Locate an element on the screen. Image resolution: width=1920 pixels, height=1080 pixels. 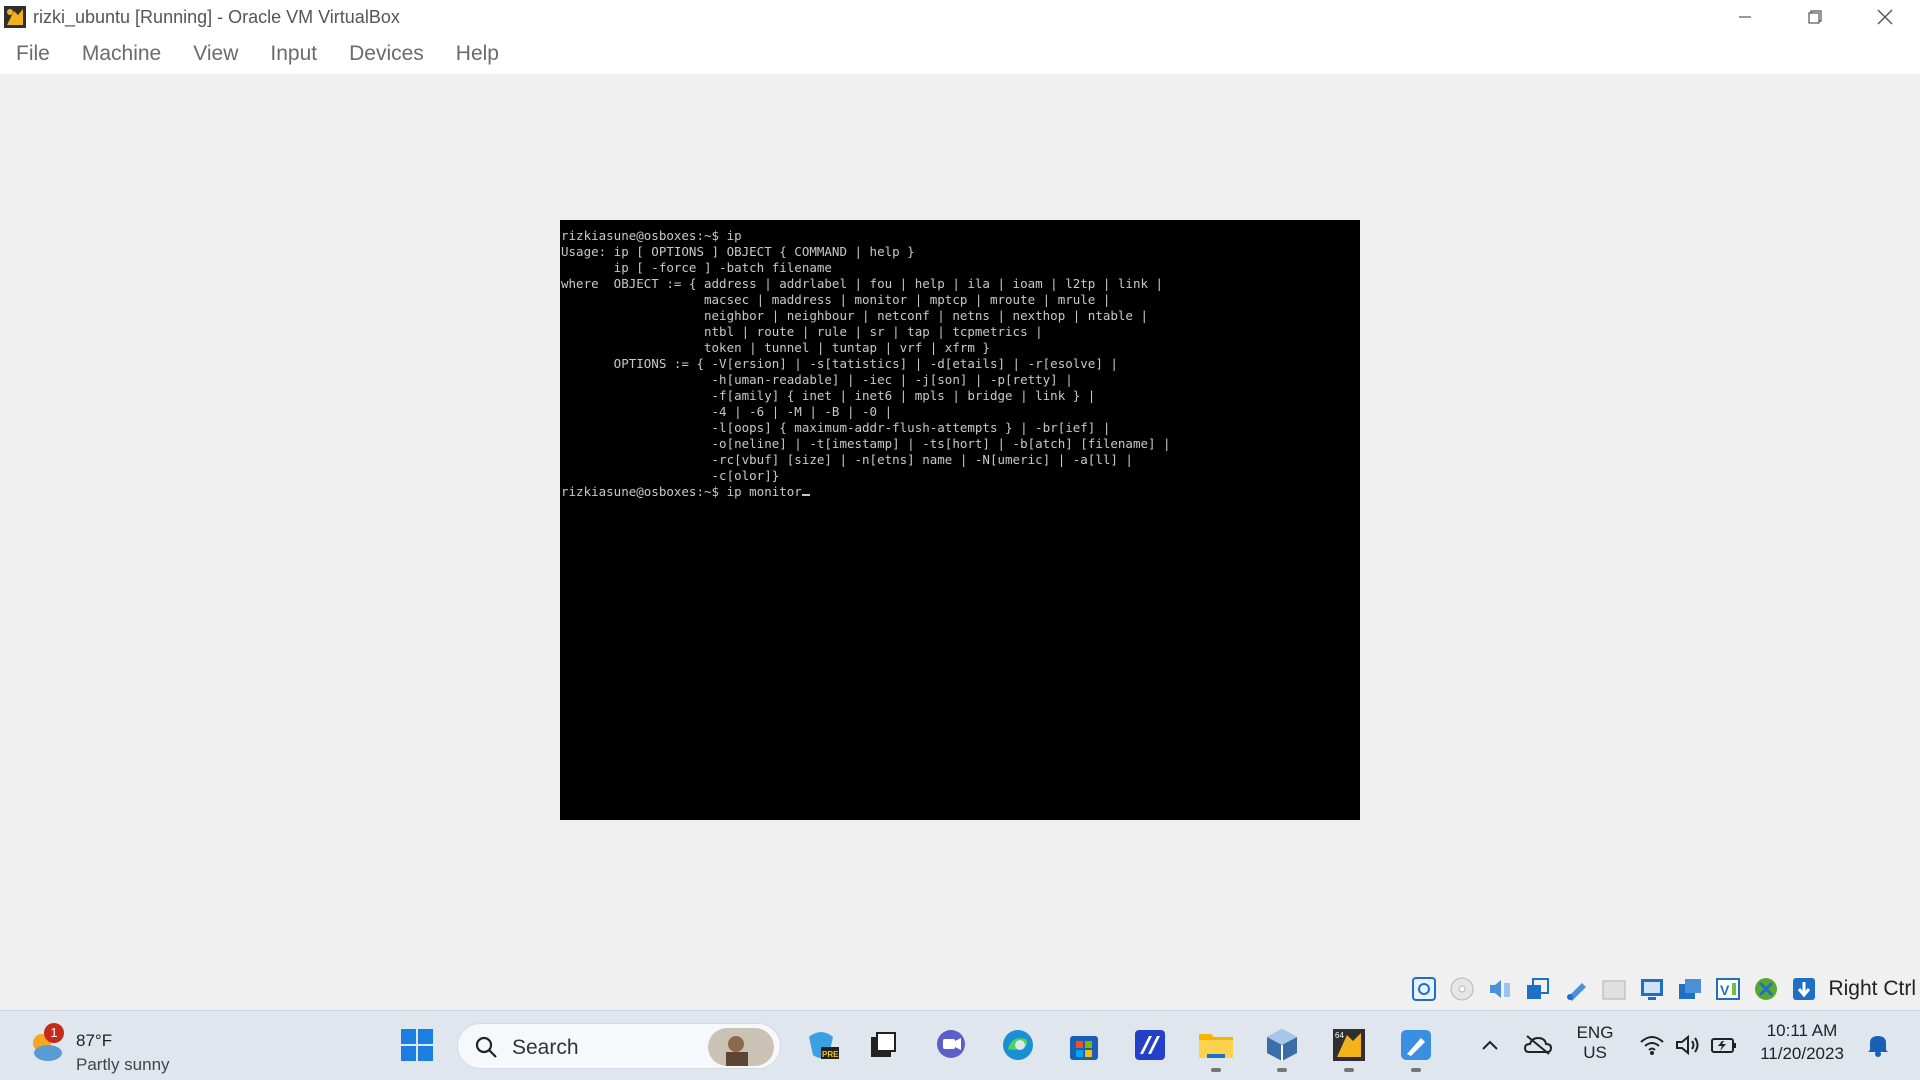
vm-status-bar: V Right Ctrl is located at coordinates (1664, 989).